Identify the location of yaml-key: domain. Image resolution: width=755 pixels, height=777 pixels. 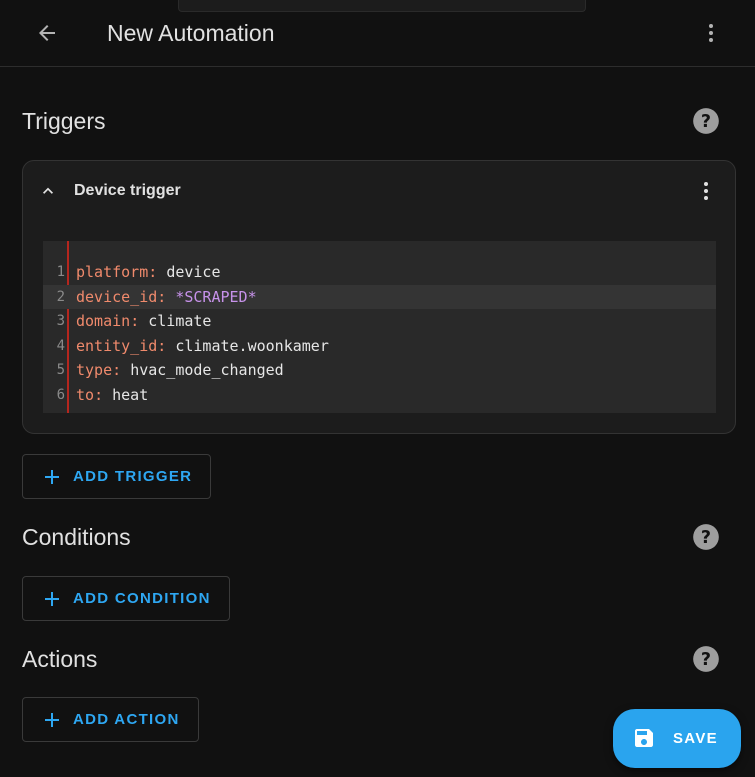
(103, 321).